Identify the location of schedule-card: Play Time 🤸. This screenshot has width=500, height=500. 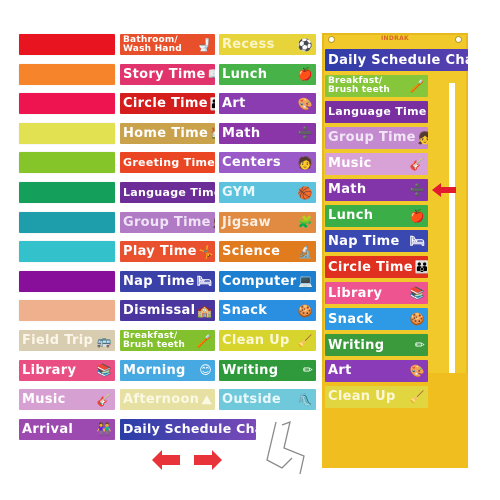
(167, 252).